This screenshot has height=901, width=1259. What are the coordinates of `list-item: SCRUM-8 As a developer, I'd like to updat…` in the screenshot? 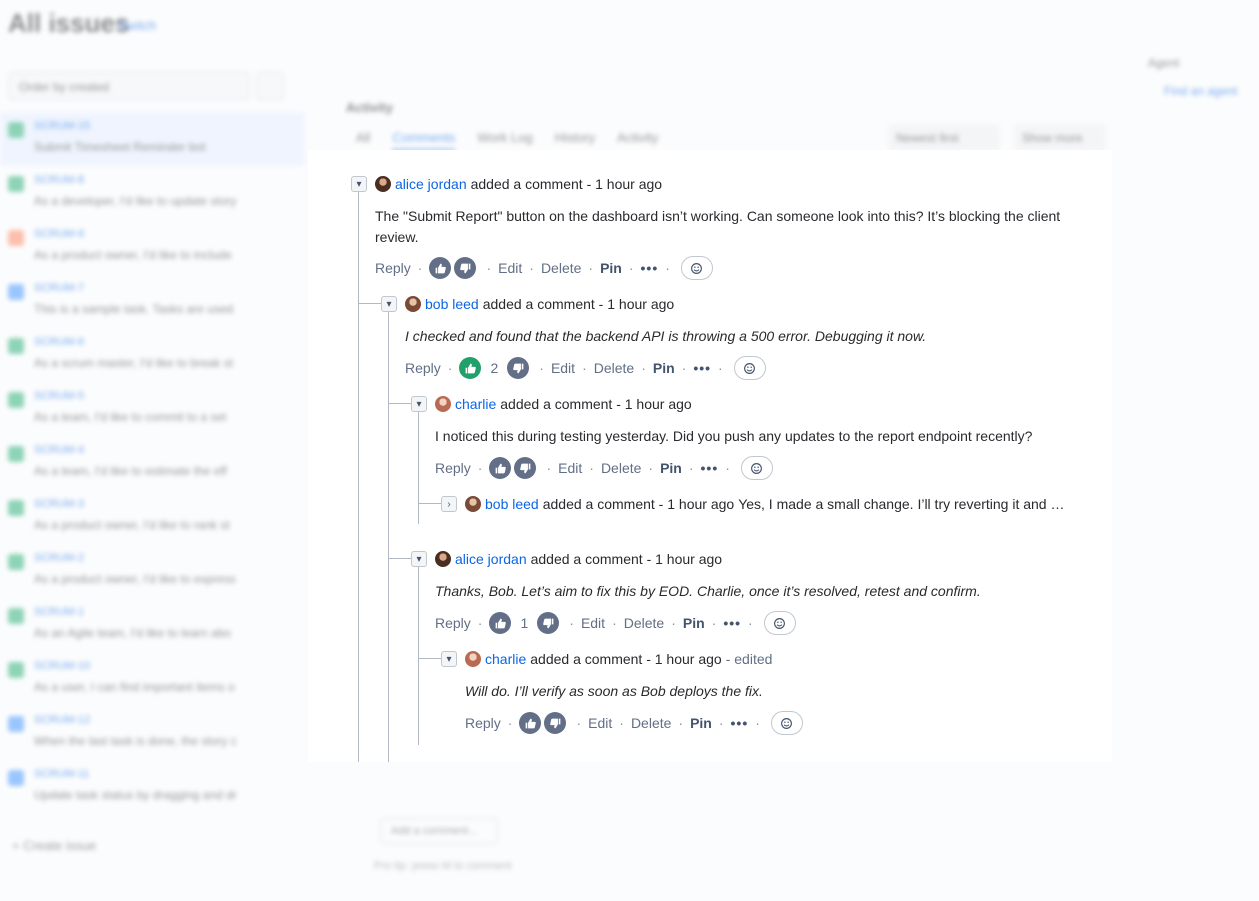 It's located at (152, 193).